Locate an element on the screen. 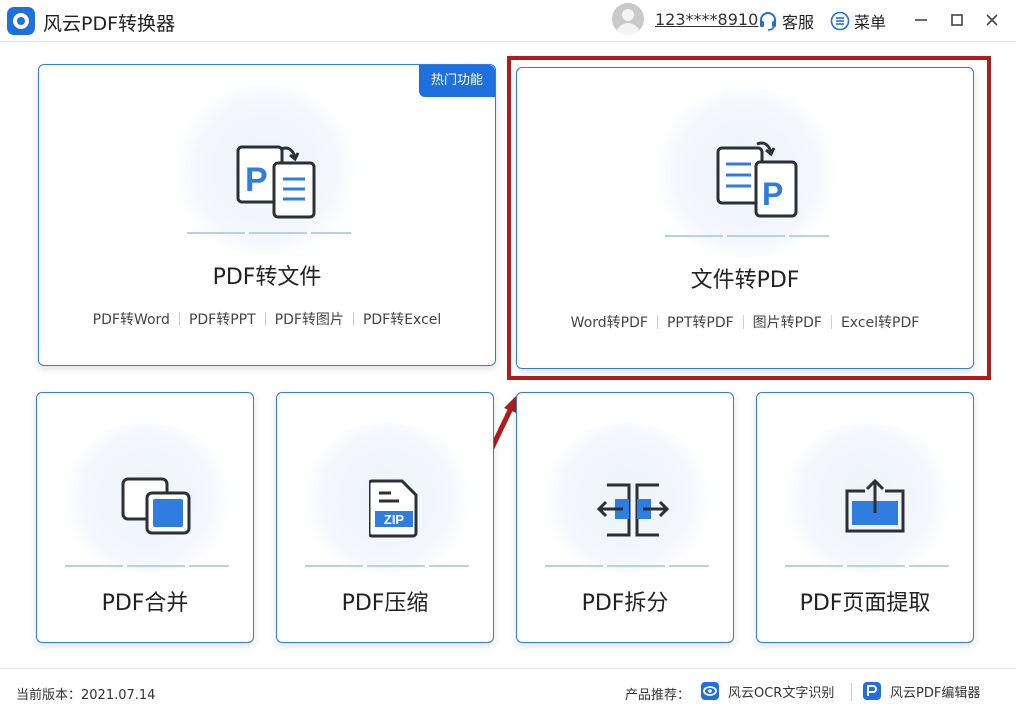 The image size is (1016, 710). product-ocr-link: 风云OCR文字识别 is located at coordinates (767, 691).